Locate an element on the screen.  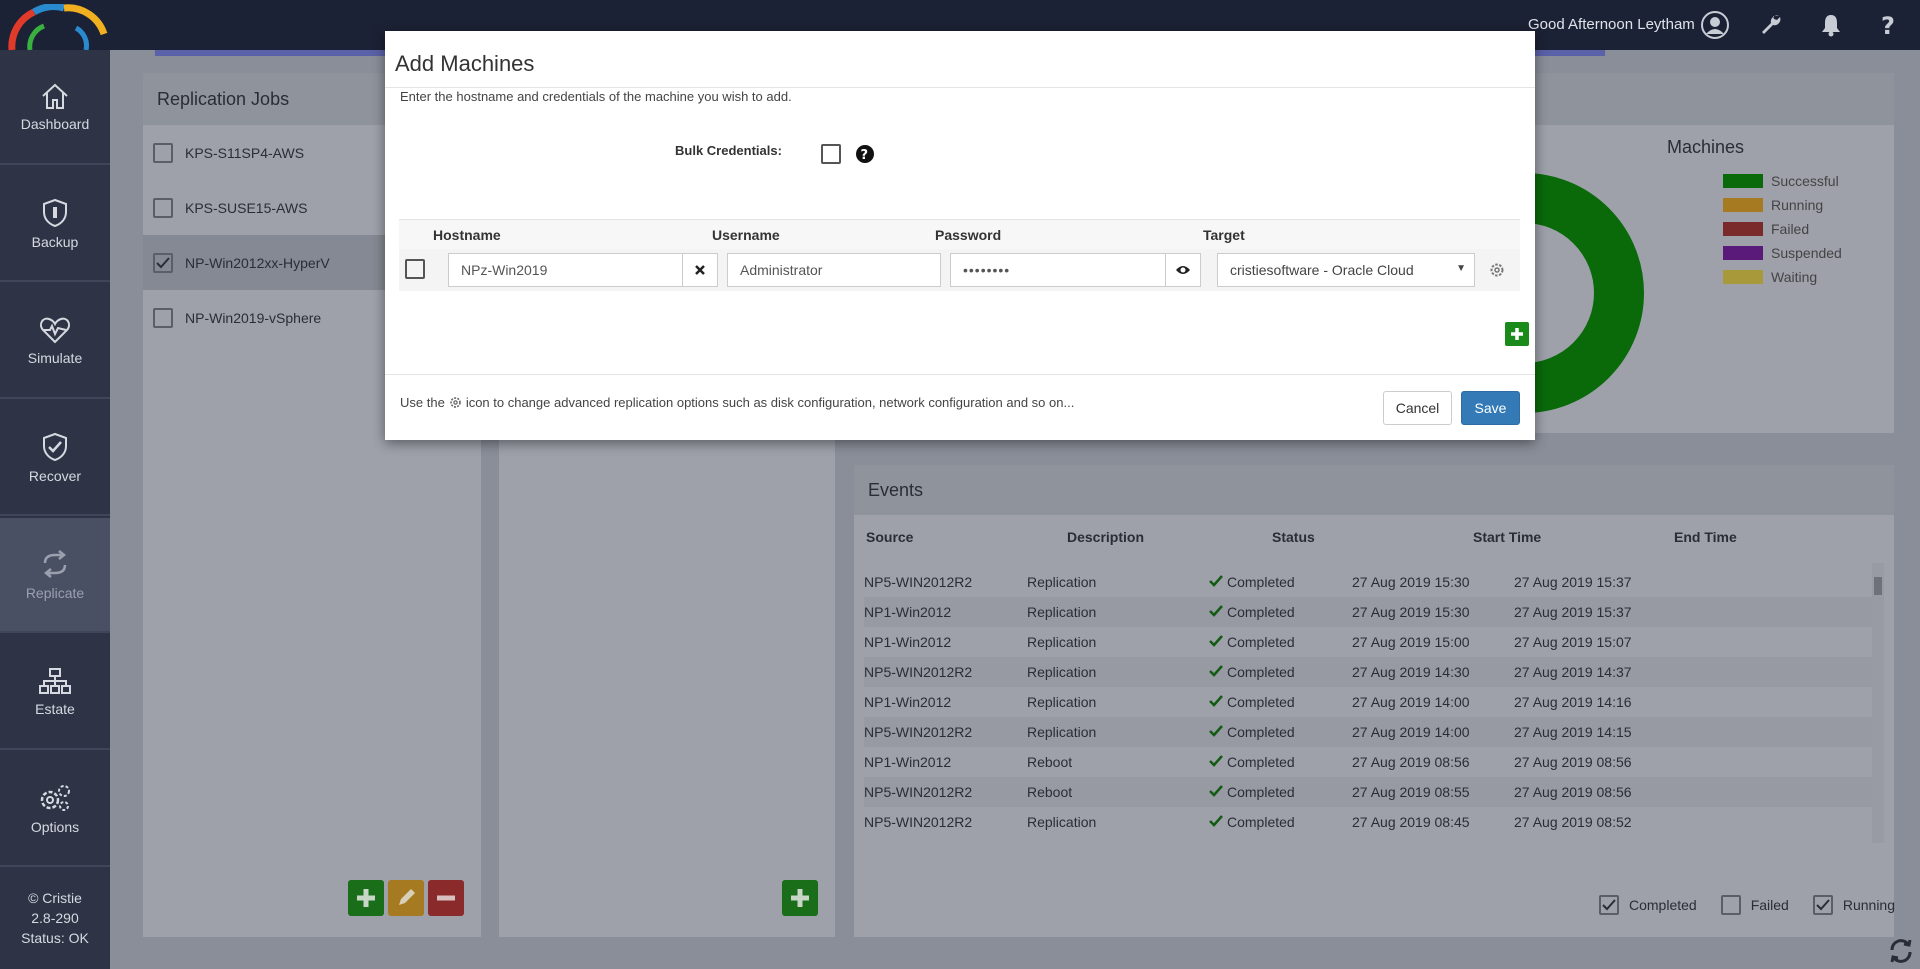
help-icon: ? is located at coordinates (1889, 25).